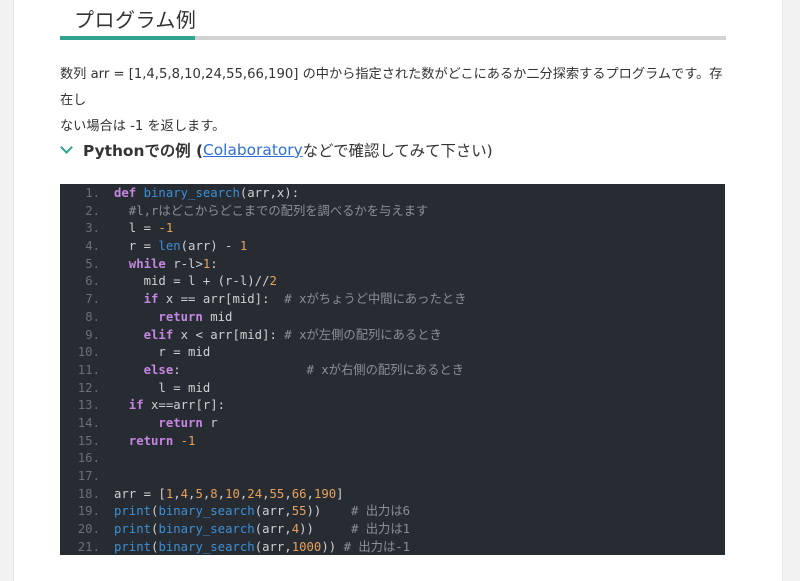  Describe the element at coordinates (143, 151) in the screenshot. I see `example-label-prefix: Pythonでの例 (` at that location.